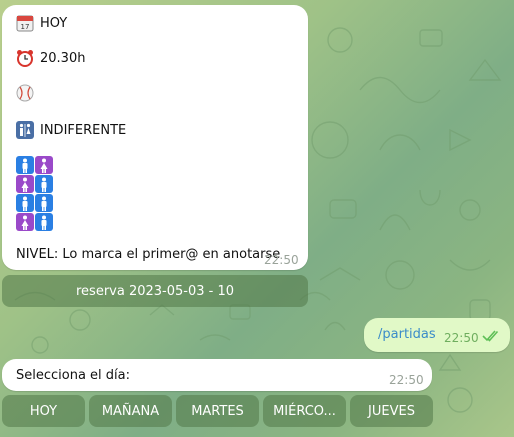  What do you see at coordinates (83, 130) in the screenshot?
I see `message-gender-text: INDIFERENTE` at bounding box center [83, 130].